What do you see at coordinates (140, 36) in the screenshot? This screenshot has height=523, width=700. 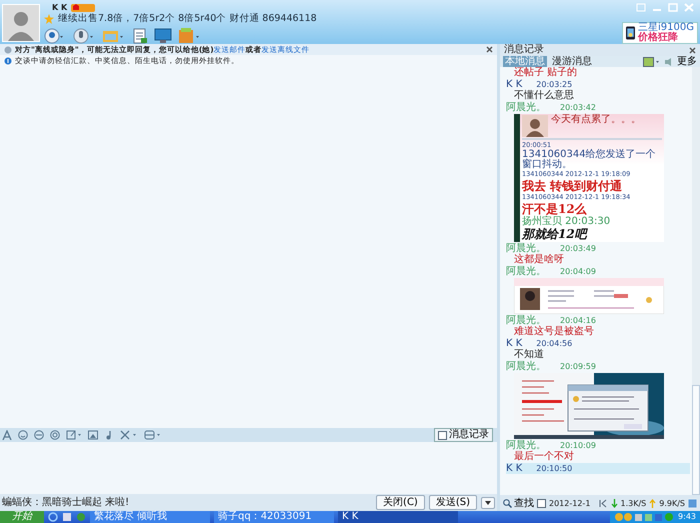 I see `document-icon` at bounding box center [140, 36].